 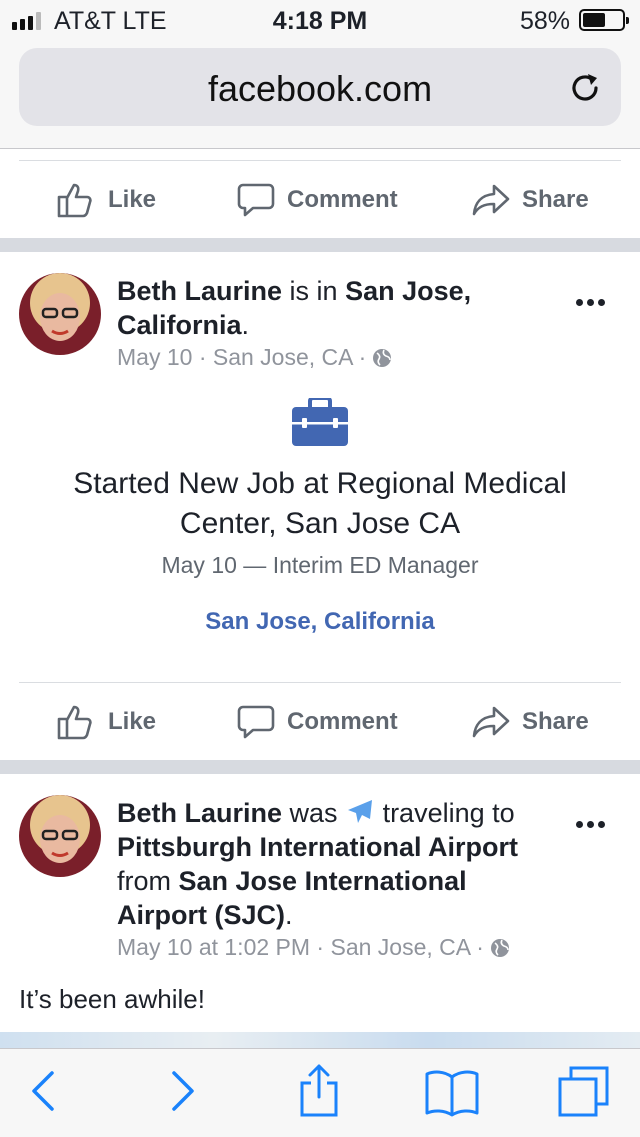 I want to click on battery-percent: 58%, so click(x=544, y=21).